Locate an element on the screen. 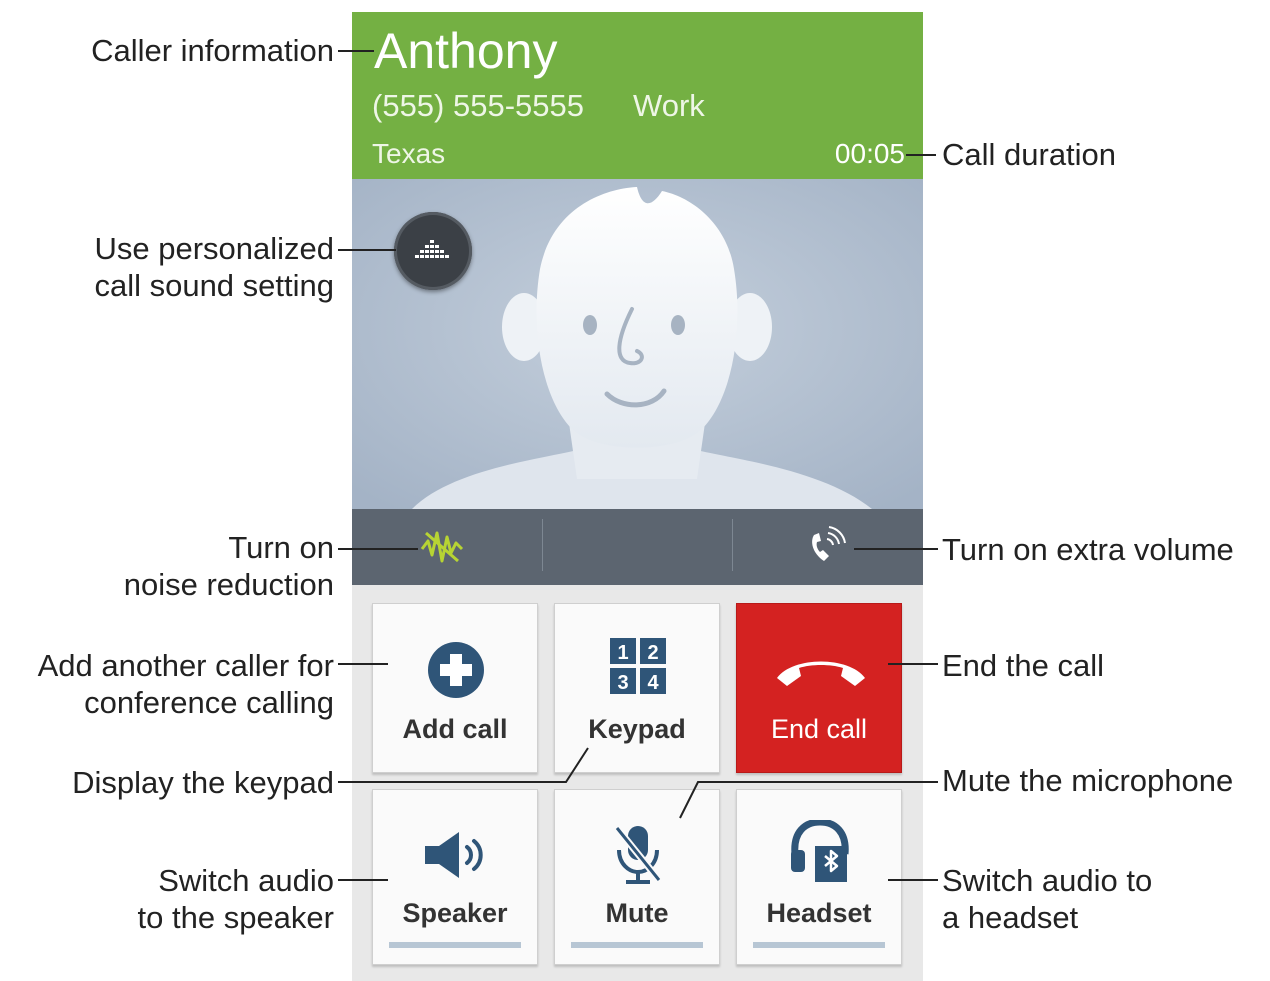 The width and height of the screenshot is (1270, 981). callout-switch-headset: Switch audio to a headset is located at coordinates (1047, 899).